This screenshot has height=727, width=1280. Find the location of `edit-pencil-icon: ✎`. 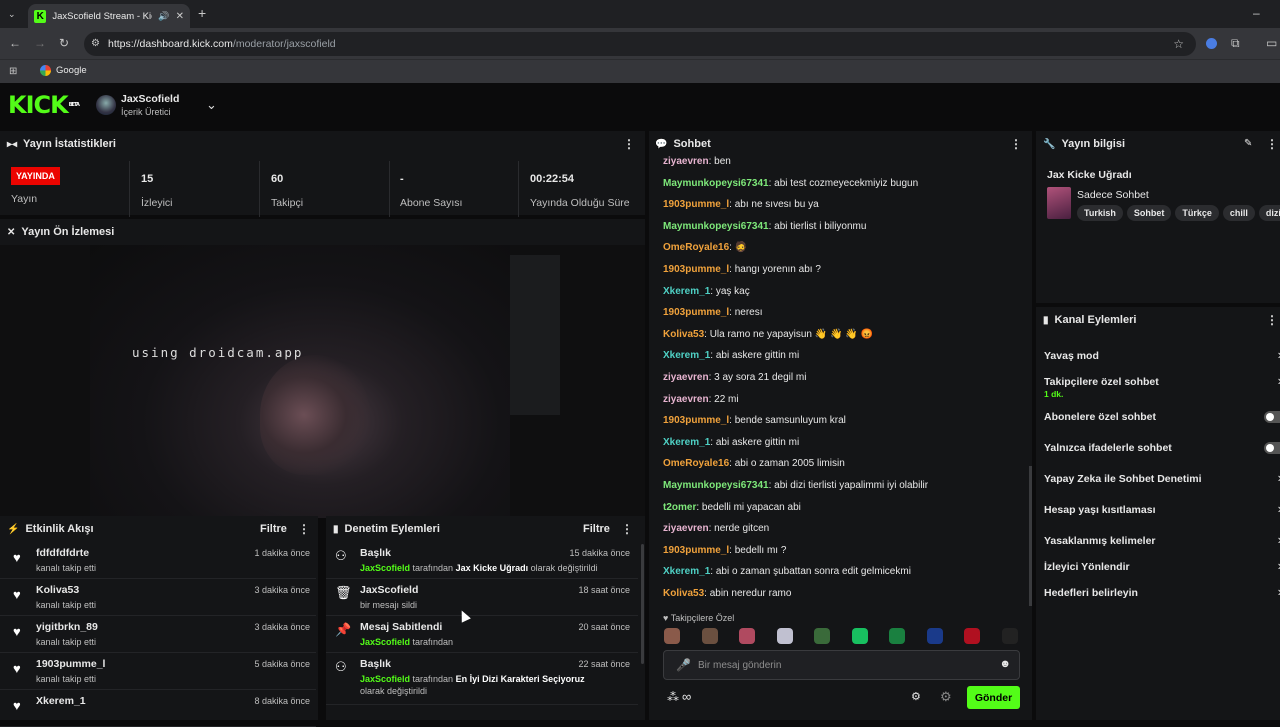

edit-pencil-icon: ✎ is located at coordinates (1248, 143).